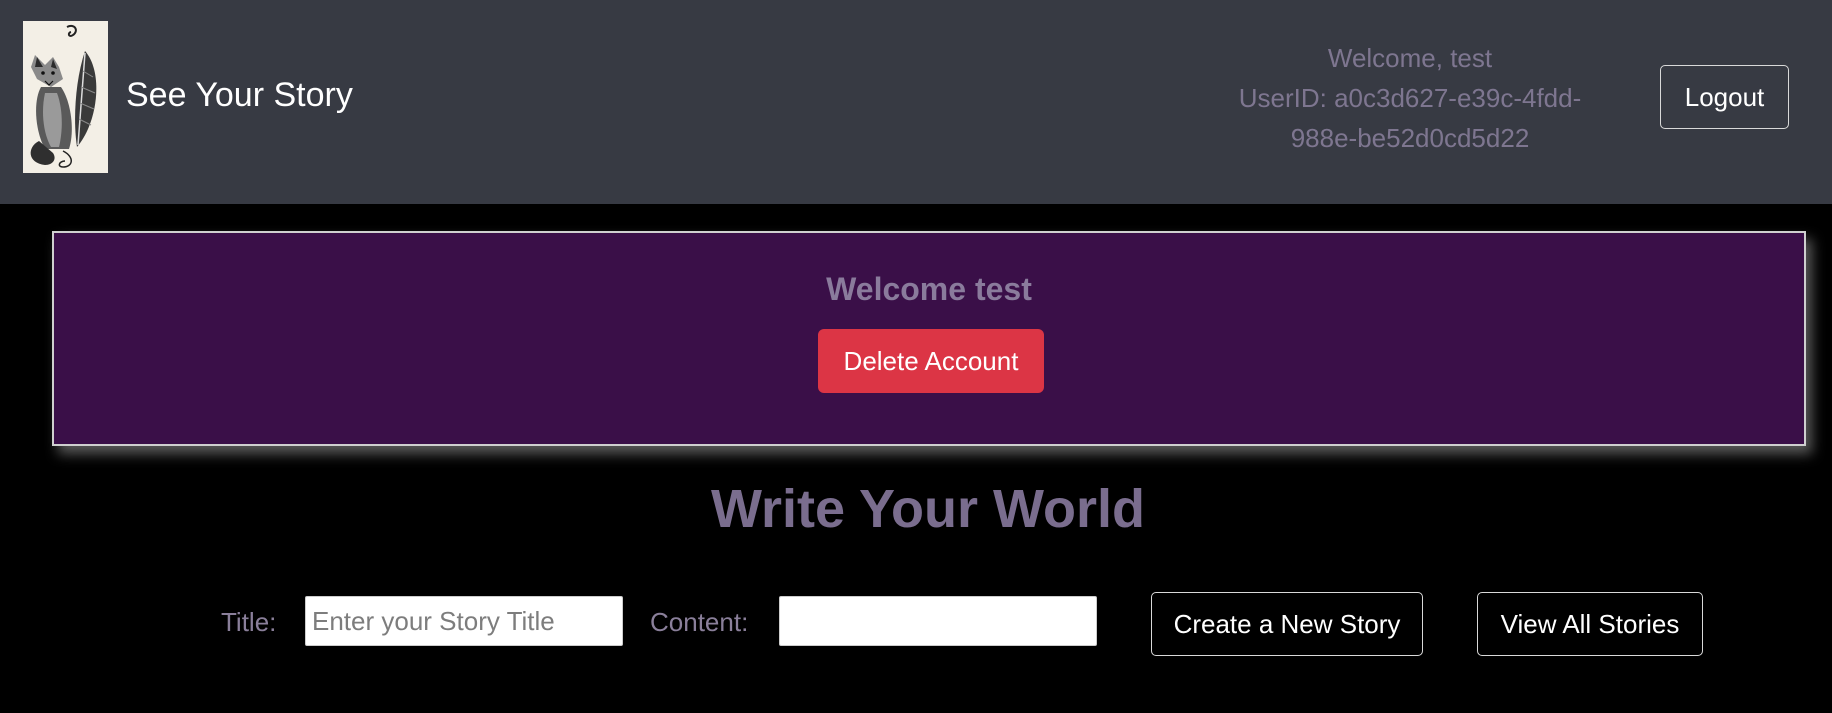  What do you see at coordinates (1410, 58) in the screenshot?
I see `welcome-user-text: Welcome, test` at bounding box center [1410, 58].